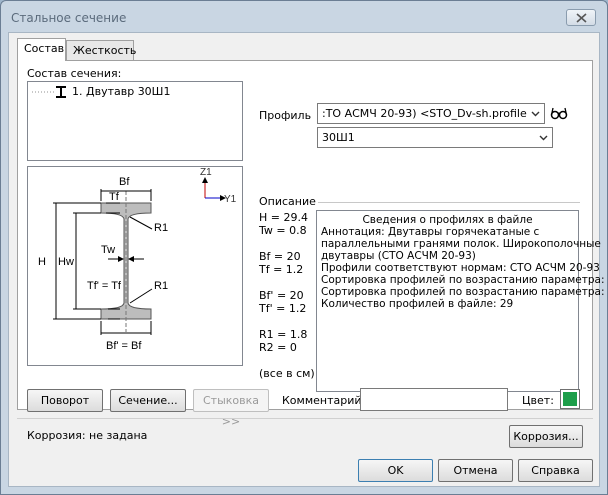 Image resolution: width=608 pixels, height=495 pixels. Describe the element at coordinates (231, 408) in the screenshot. I see `connect-button: Стыковка >>` at that location.